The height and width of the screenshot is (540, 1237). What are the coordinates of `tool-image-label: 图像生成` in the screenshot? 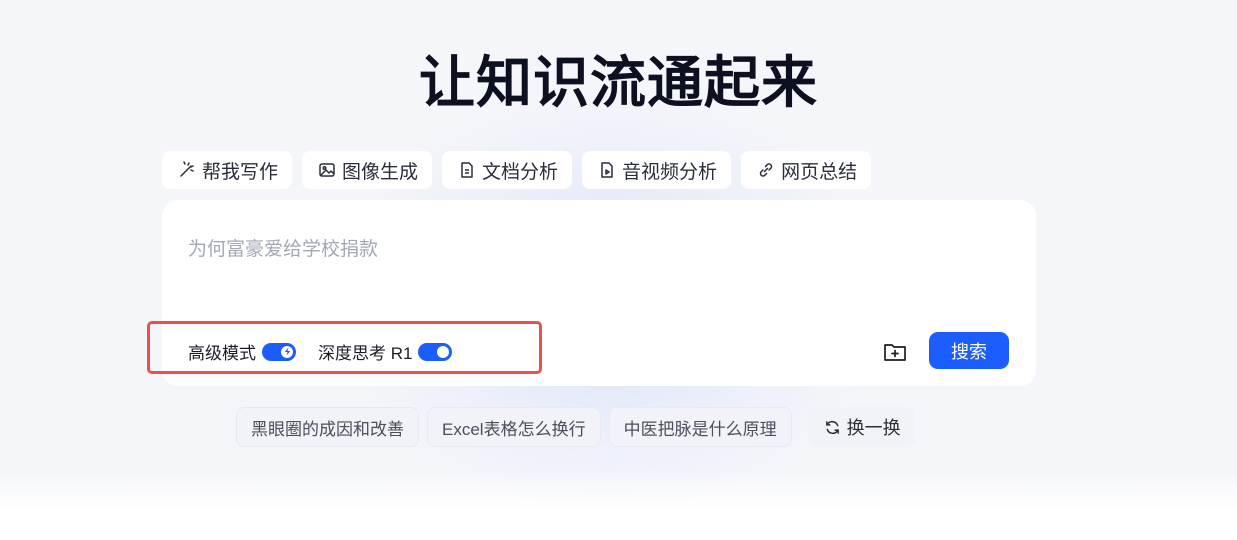 It's located at (380, 172).